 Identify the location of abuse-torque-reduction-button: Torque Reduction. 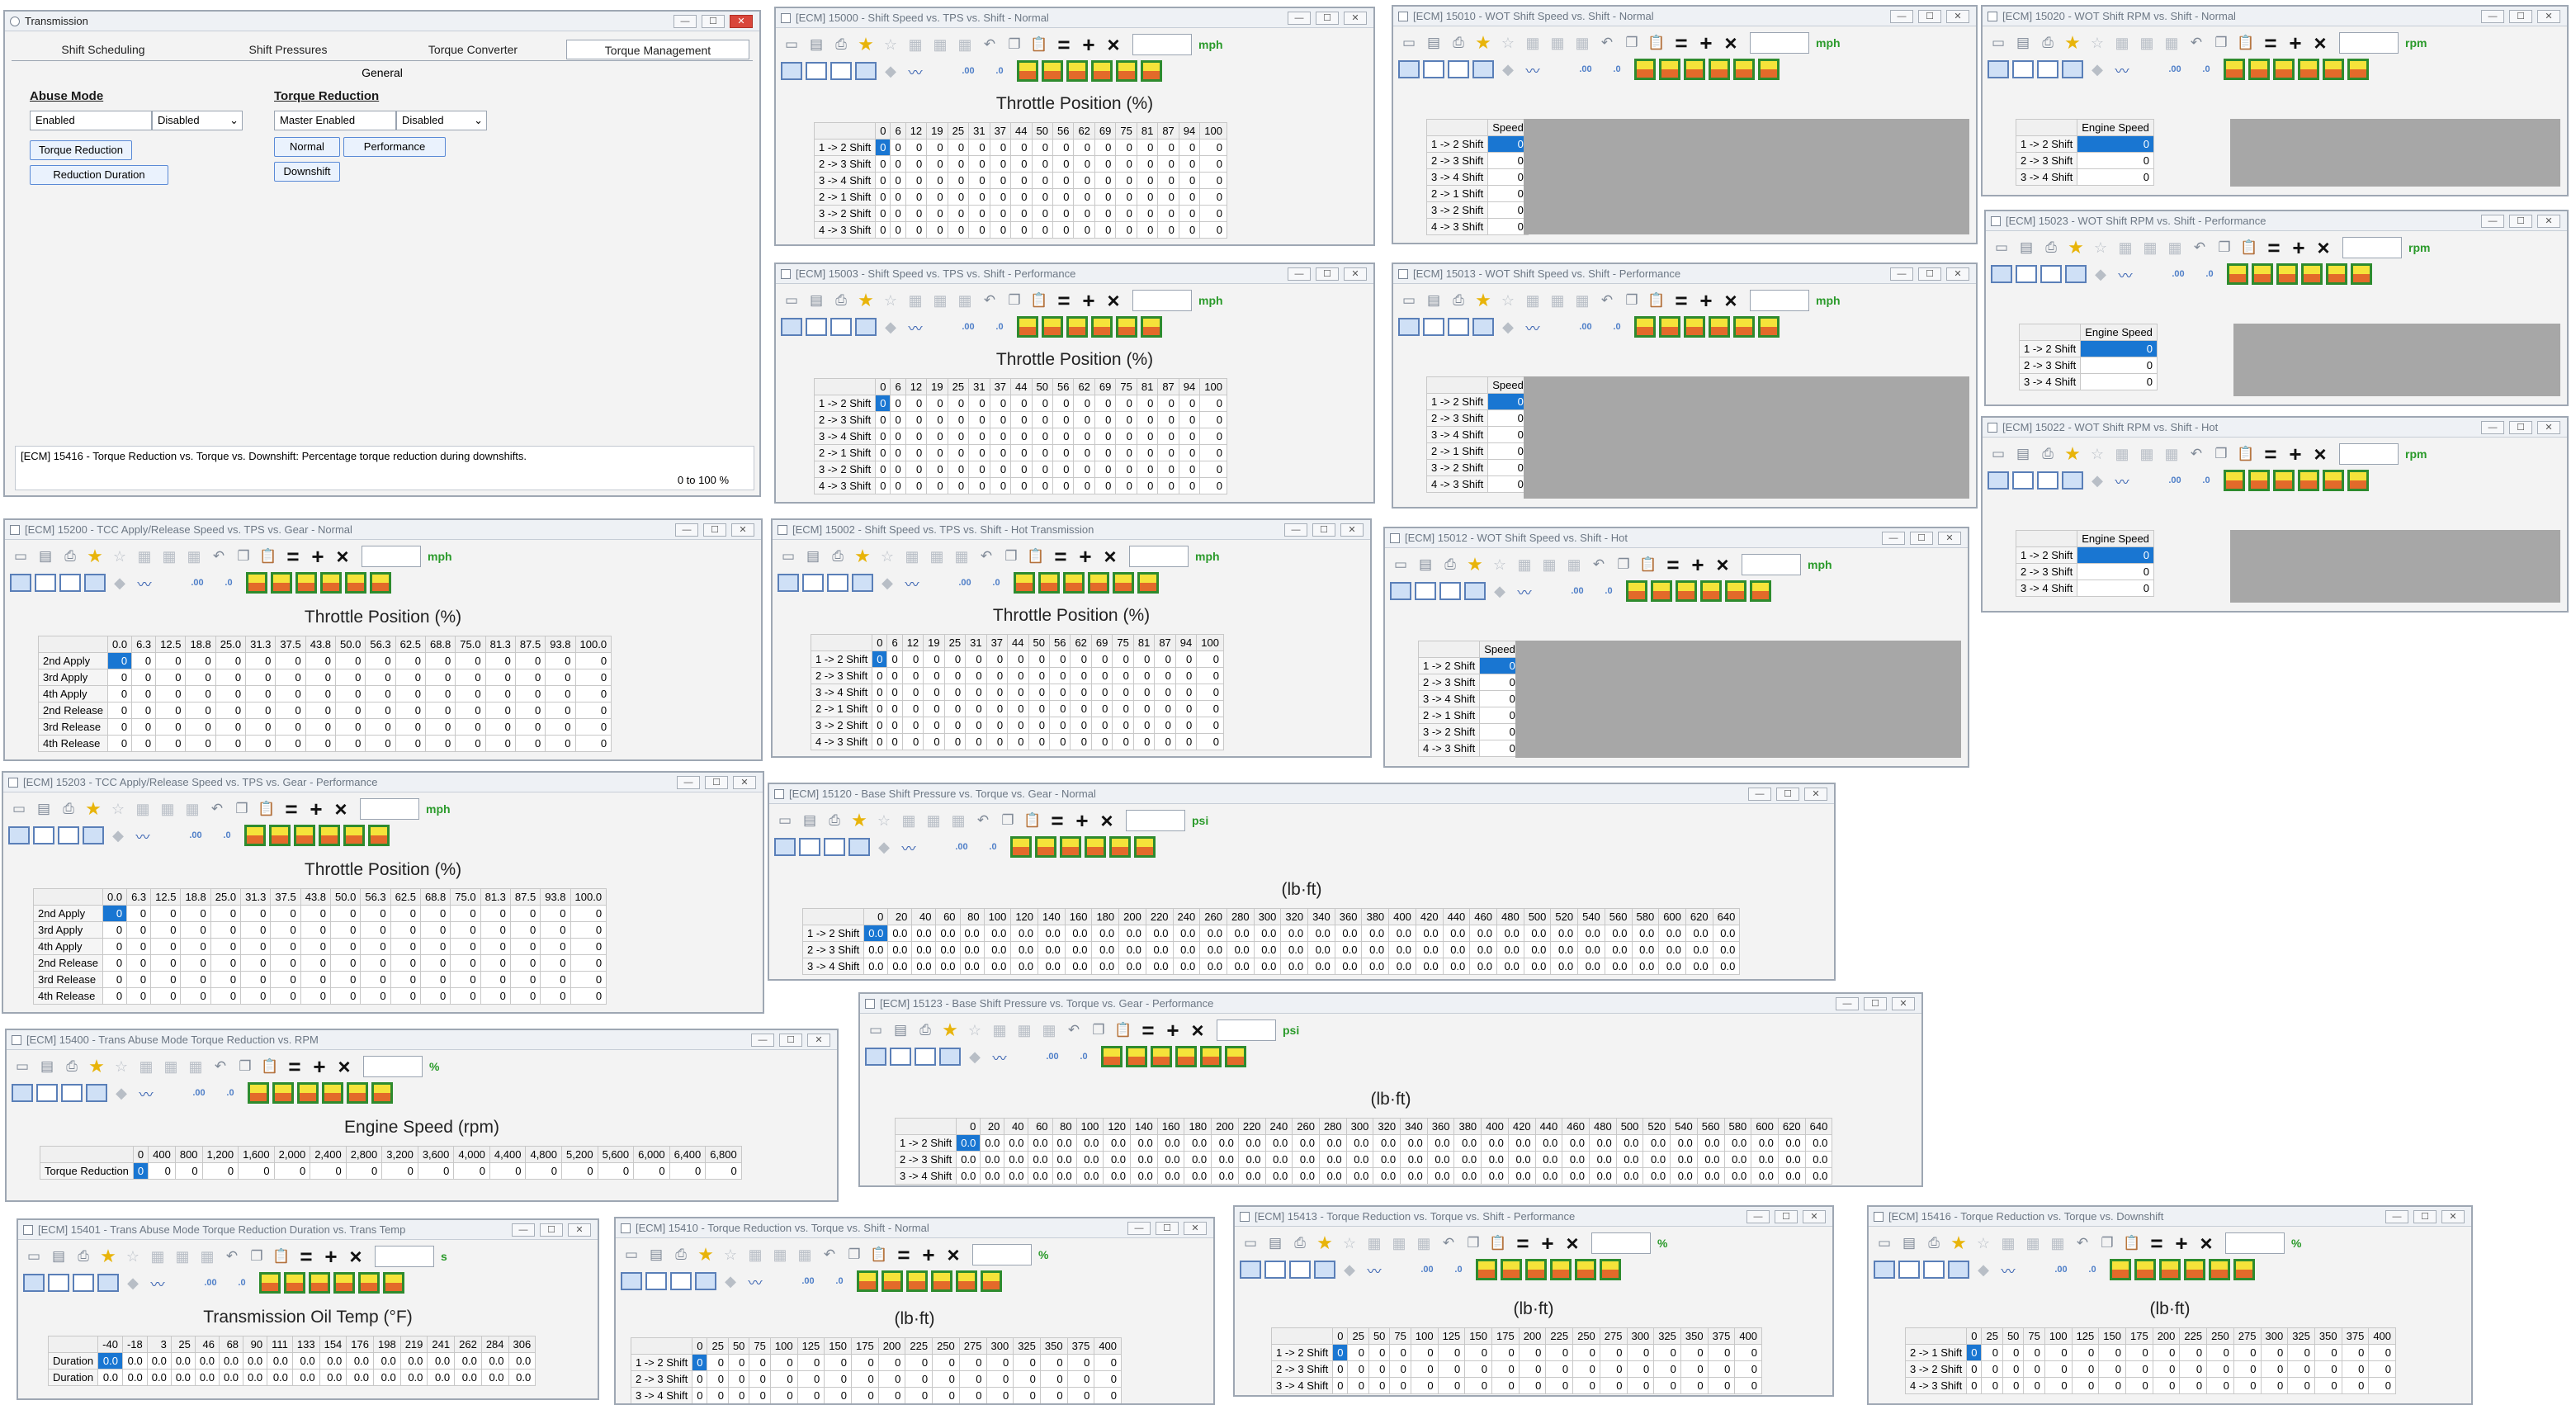
(81, 150).